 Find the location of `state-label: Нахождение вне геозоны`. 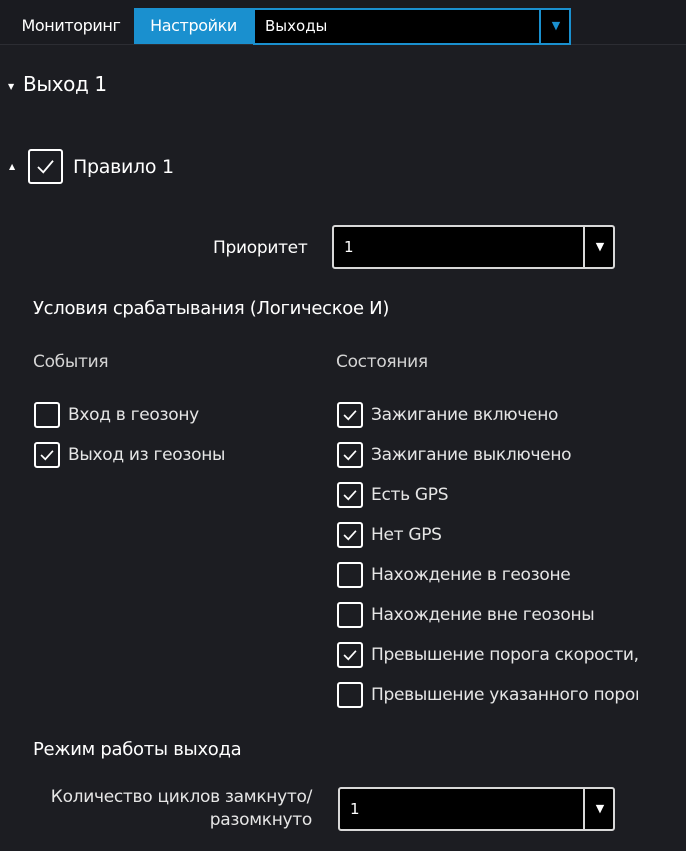

state-label: Нахождение вне геозоны is located at coordinates (483, 615).